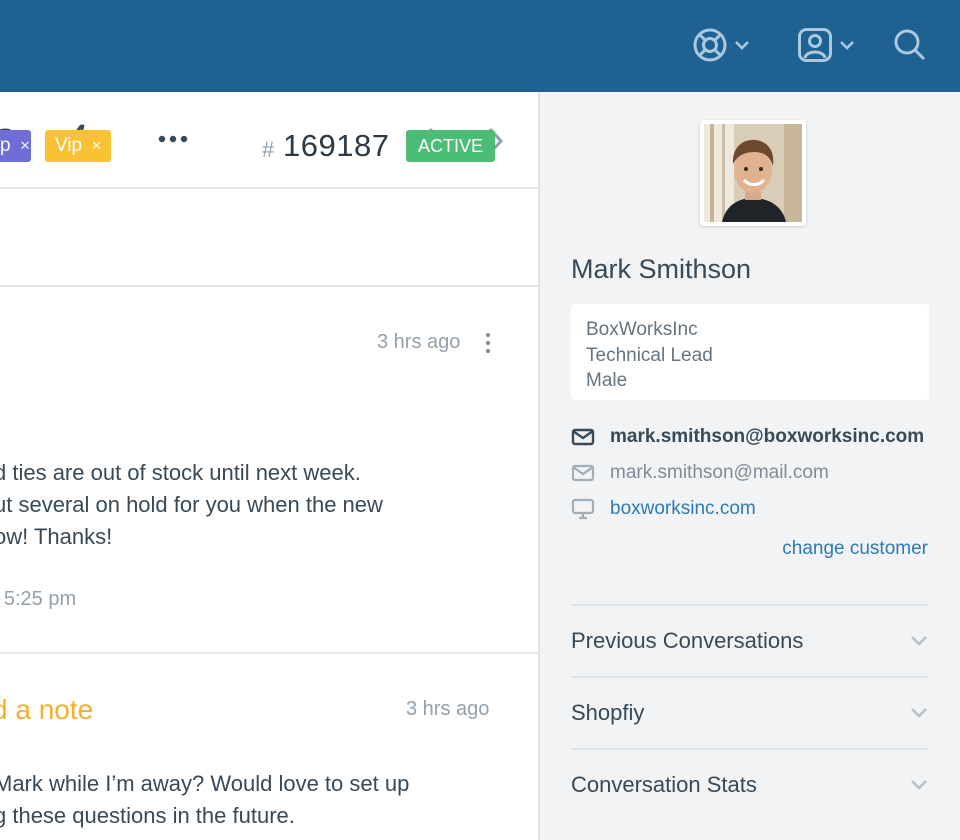  I want to click on status-badge: ACTIVE, so click(450, 146).